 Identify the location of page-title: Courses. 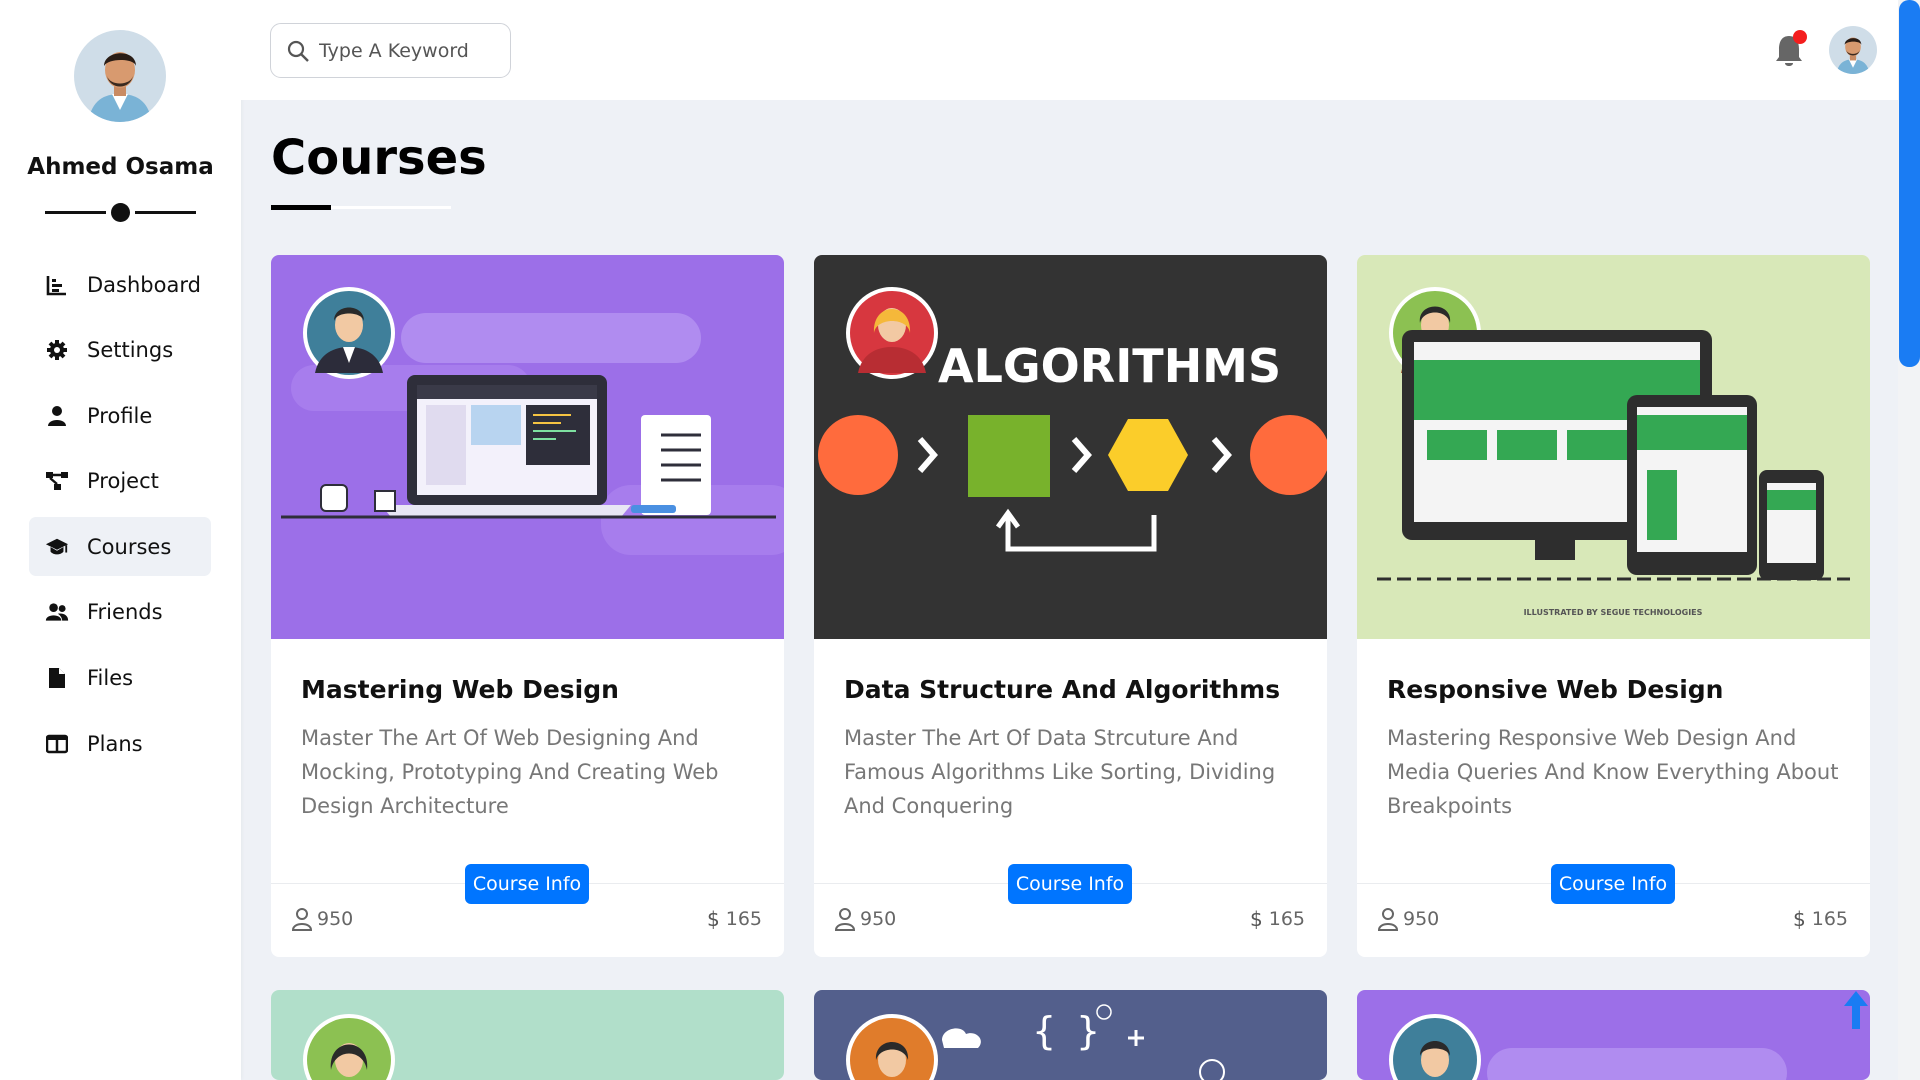
(379, 158).